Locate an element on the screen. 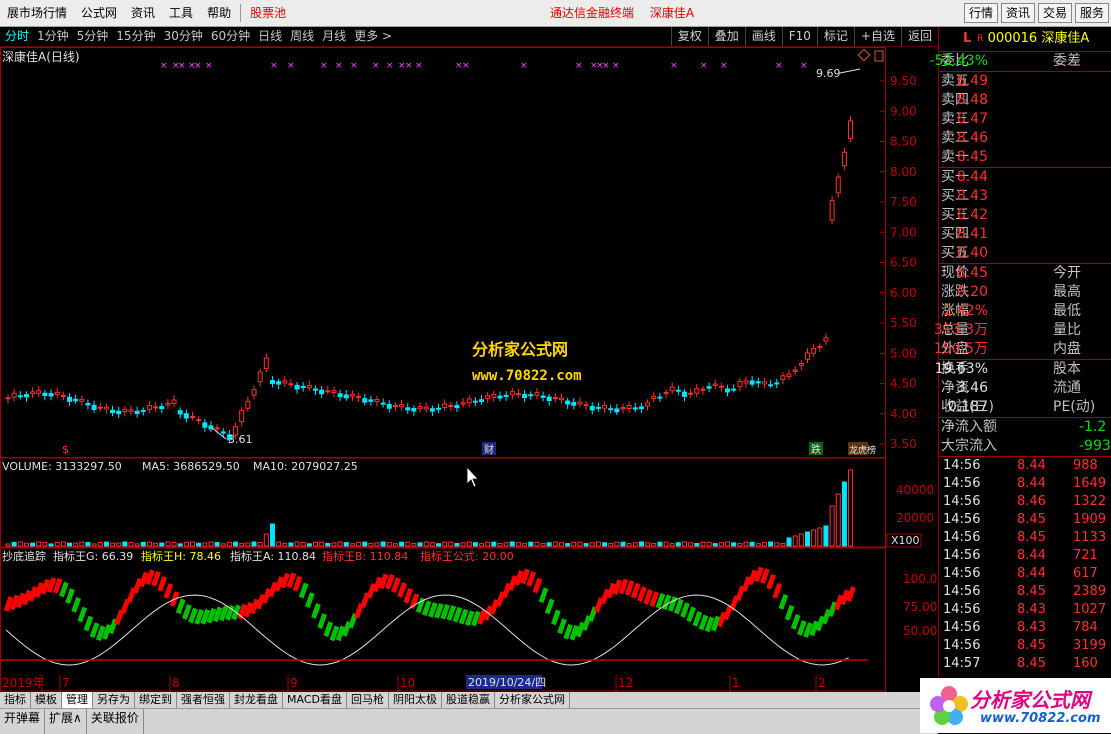 The width and height of the screenshot is (1111, 734). expand-button: 扩展∧ is located at coordinates (66, 721).